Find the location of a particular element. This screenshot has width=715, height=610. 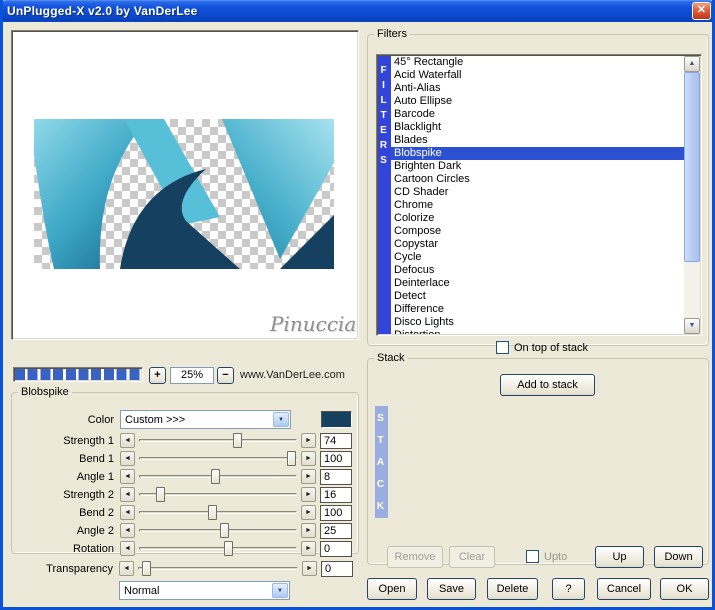

filter-item-selected: Blobspike is located at coordinates (537, 153).